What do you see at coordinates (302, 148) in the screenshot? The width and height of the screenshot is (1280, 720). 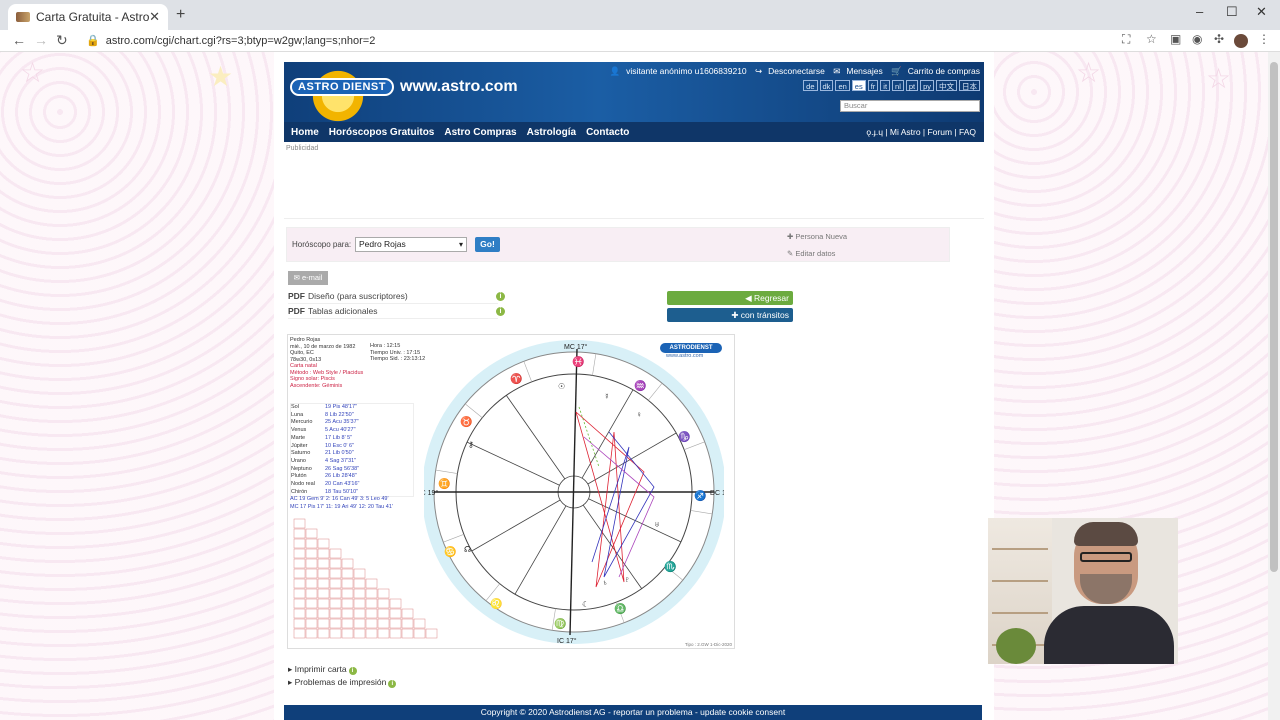 I see `ad-label: Publicidad` at bounding box center [302, 148].